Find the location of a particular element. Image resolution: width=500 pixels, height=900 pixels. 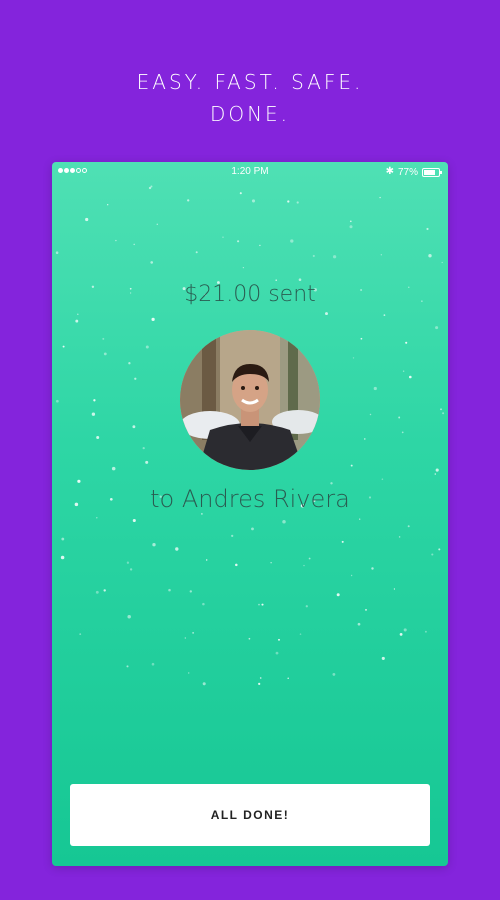

recipient-avatar is located at coordinates (250, 400).